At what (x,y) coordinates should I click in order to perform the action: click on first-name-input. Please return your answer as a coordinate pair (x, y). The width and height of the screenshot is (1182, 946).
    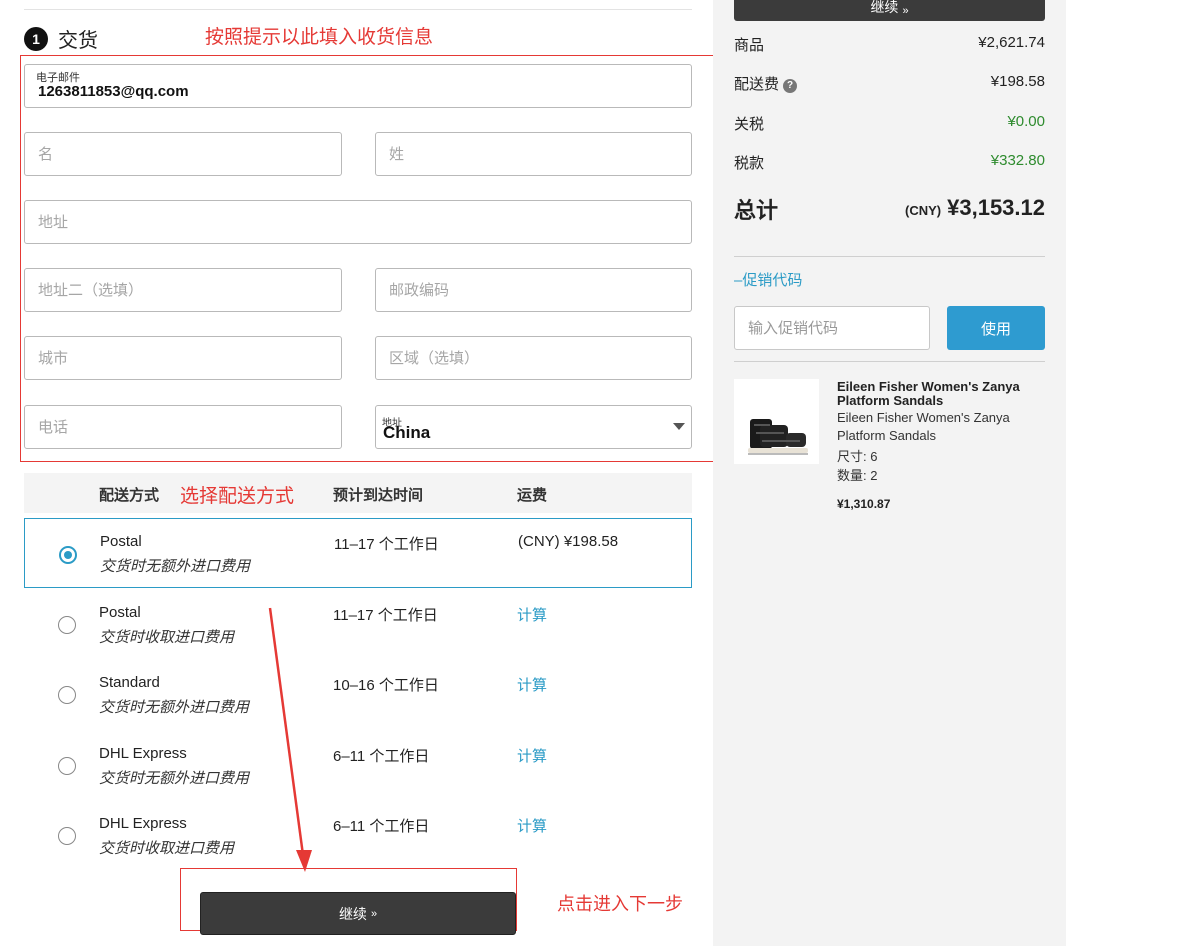
    Looking at the image, I should click on (183, 154).